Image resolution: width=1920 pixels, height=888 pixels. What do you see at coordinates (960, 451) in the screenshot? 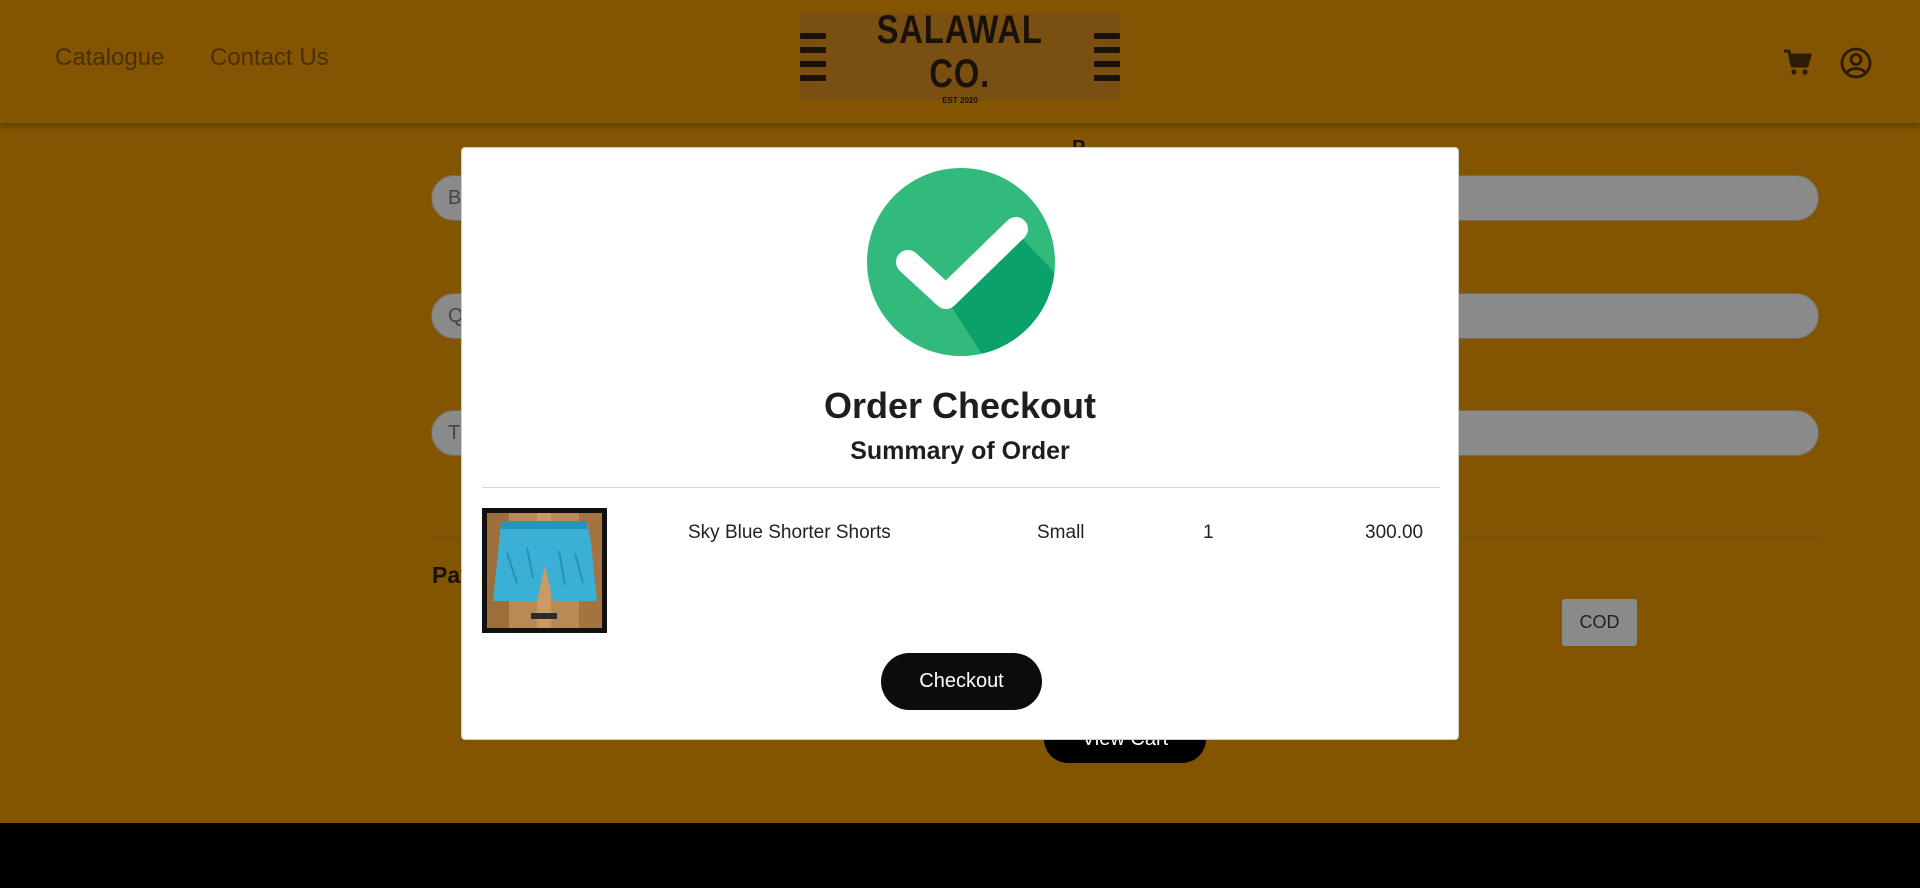
I see `modal-subtitle: Summary of Order` at bounding box center [960, 451].